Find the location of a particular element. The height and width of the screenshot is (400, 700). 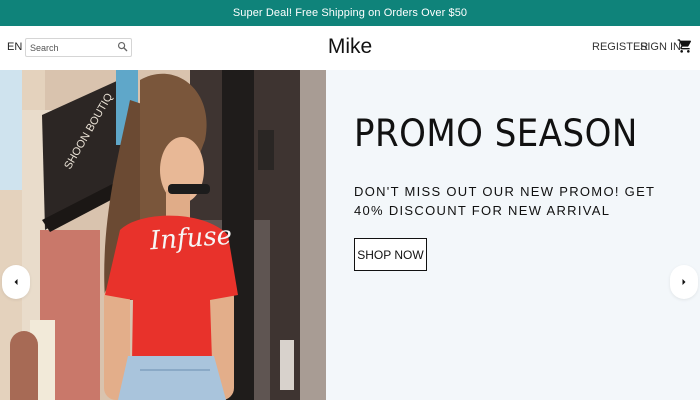

signin-link: SIGN IN is located at coordinates (660, 47).